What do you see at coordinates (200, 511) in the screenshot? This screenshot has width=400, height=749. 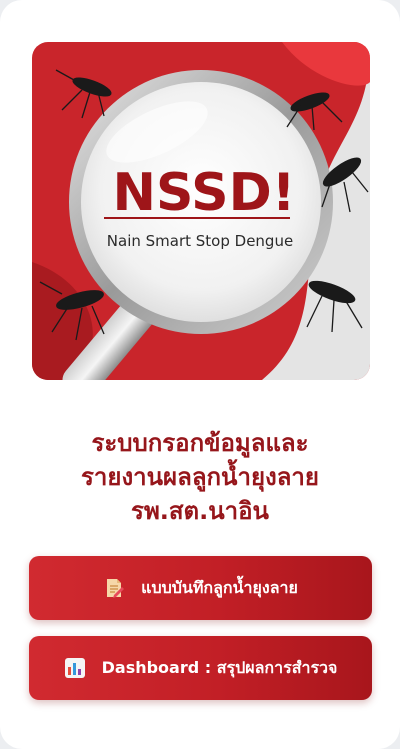 I see `title-line-3: รพ.สต.นาอิน` at bounding box center [200, 511].